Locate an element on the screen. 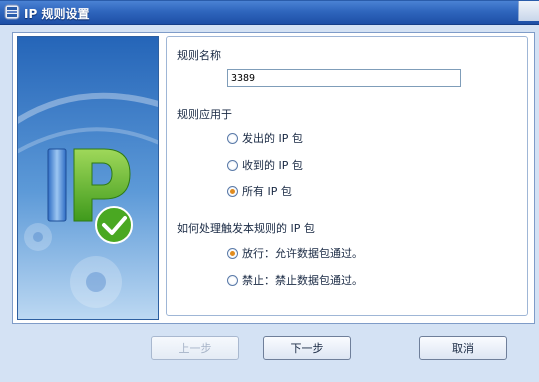  title-bar-button is located at coordinates (528, 11).